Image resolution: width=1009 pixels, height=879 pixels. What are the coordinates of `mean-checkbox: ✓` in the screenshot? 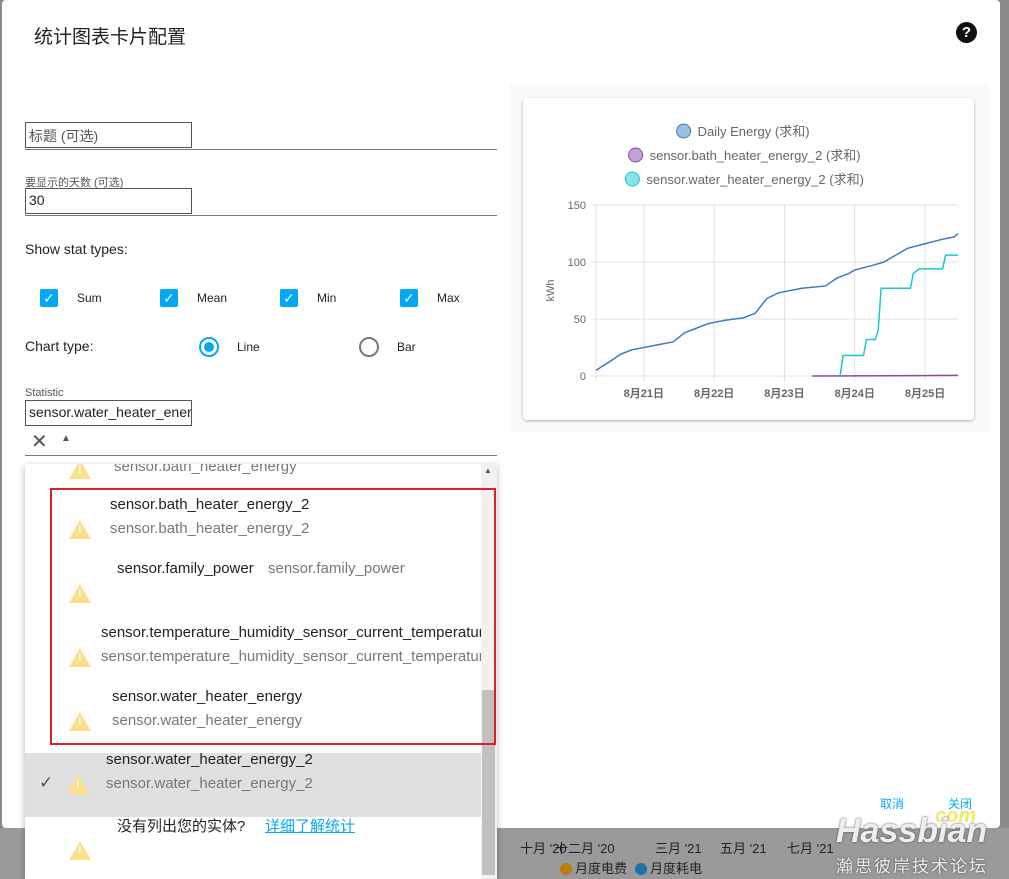 It's located at (169, 298).